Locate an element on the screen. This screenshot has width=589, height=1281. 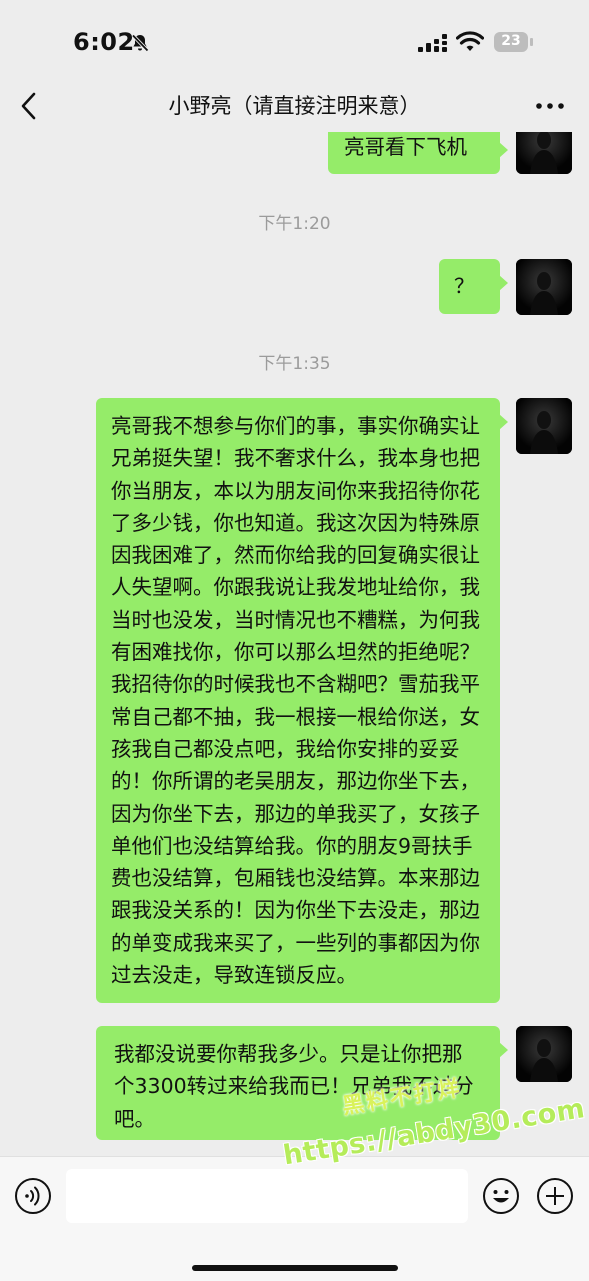
message-text: 我都没说要你帮我多少。只是让你把那个3300转过来给我而已！兄弟我不过分吧。 is located at coordinates (294, 1086).